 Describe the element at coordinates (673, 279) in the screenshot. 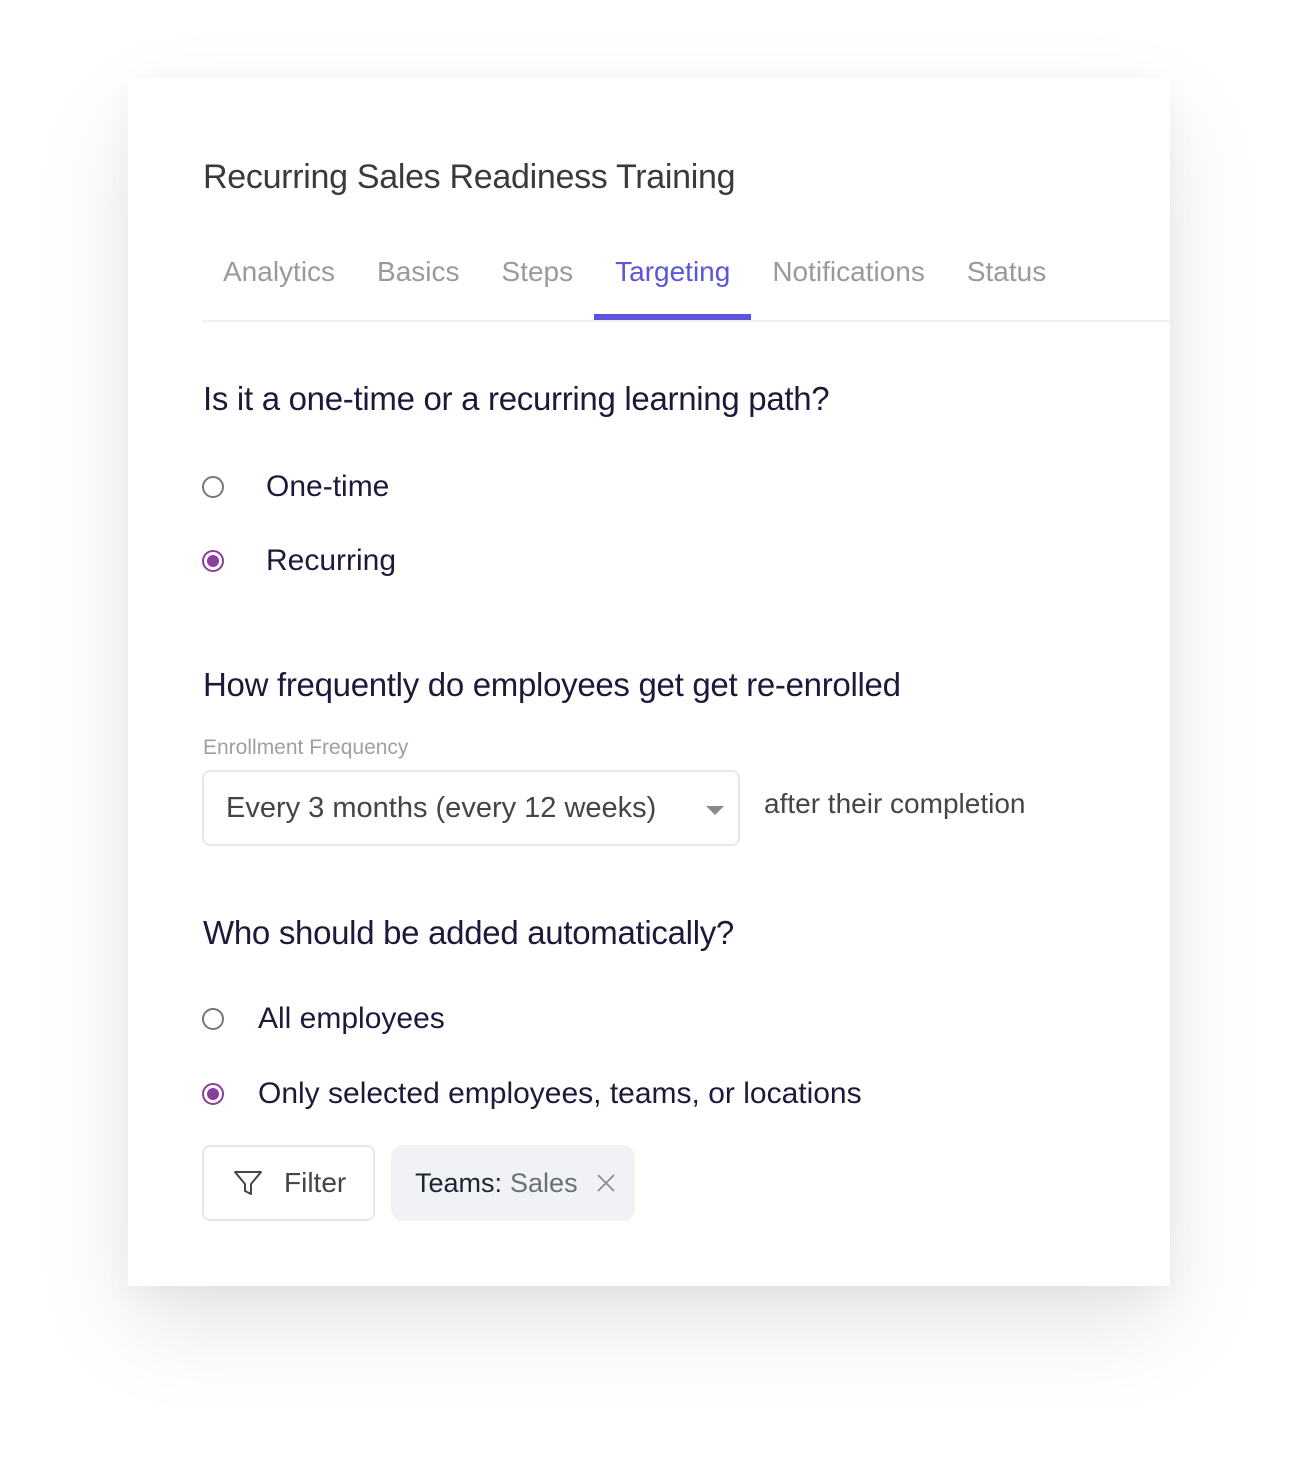

I see `tab-targeting: Targeting` at that location.